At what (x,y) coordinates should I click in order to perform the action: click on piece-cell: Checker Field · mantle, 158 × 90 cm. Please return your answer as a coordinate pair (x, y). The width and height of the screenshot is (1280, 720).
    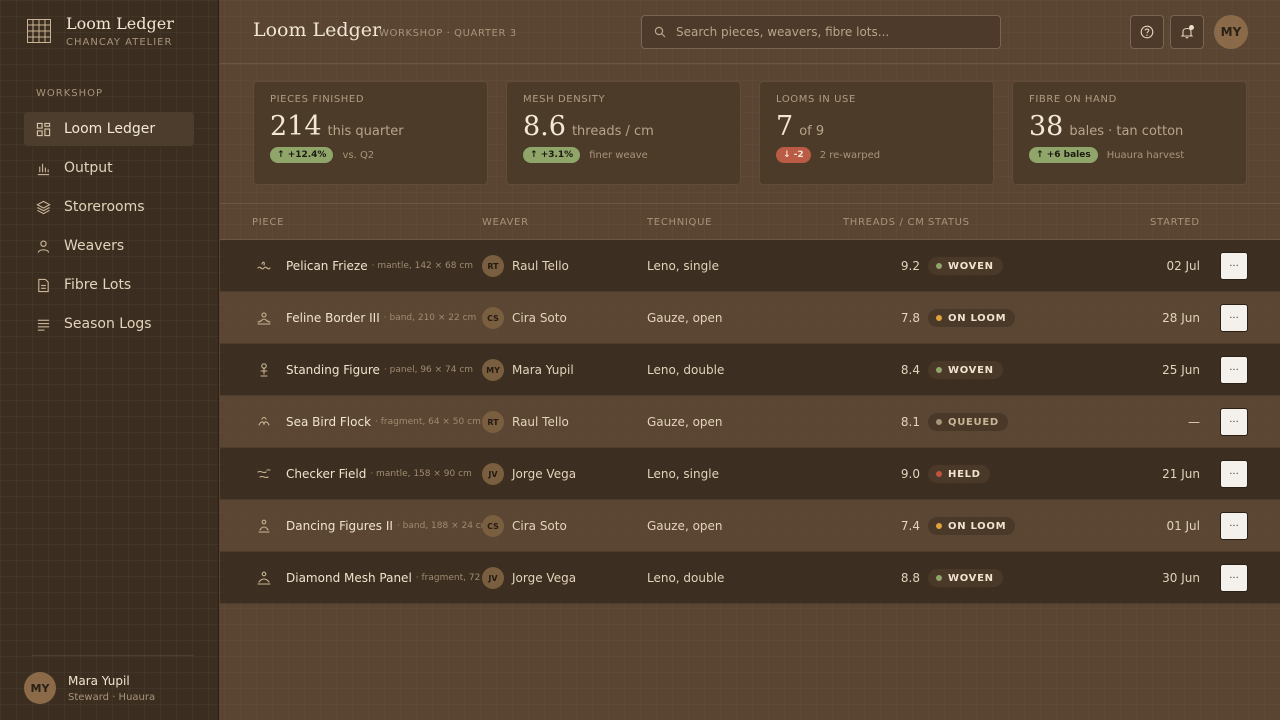
    Looking at the image, I should click on (384, 474).